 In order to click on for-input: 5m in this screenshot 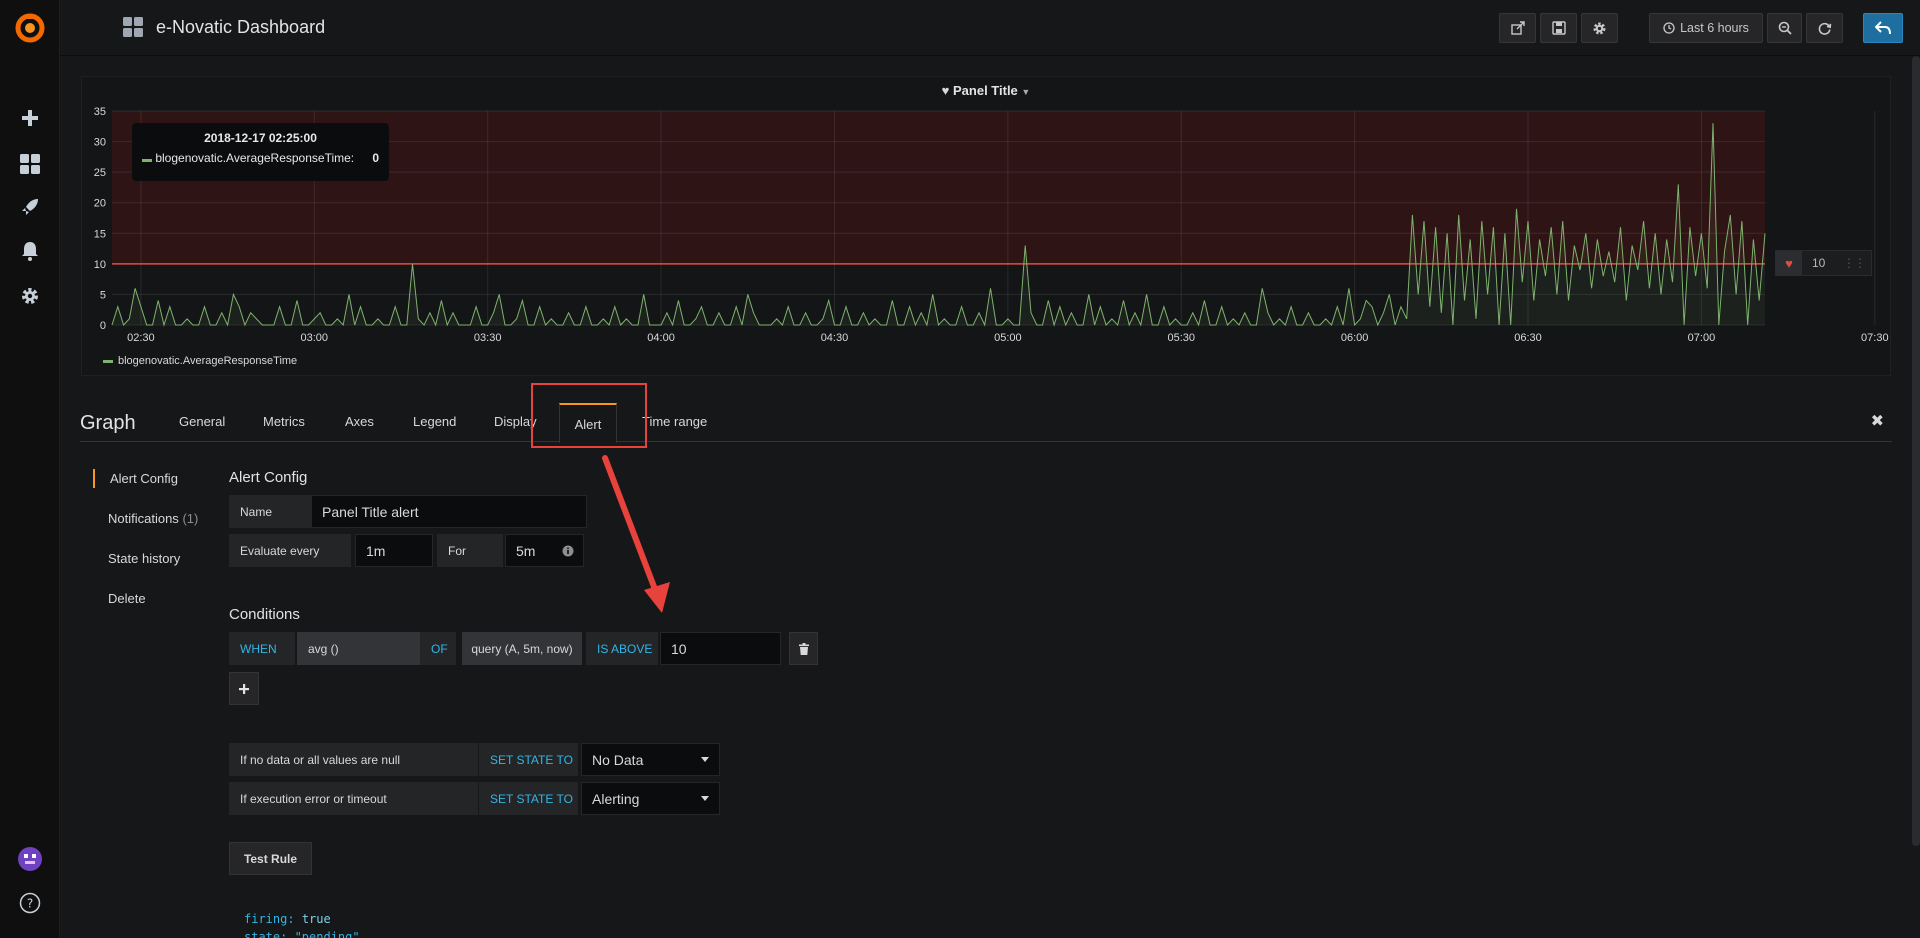, I will do `click(544, 550)`.